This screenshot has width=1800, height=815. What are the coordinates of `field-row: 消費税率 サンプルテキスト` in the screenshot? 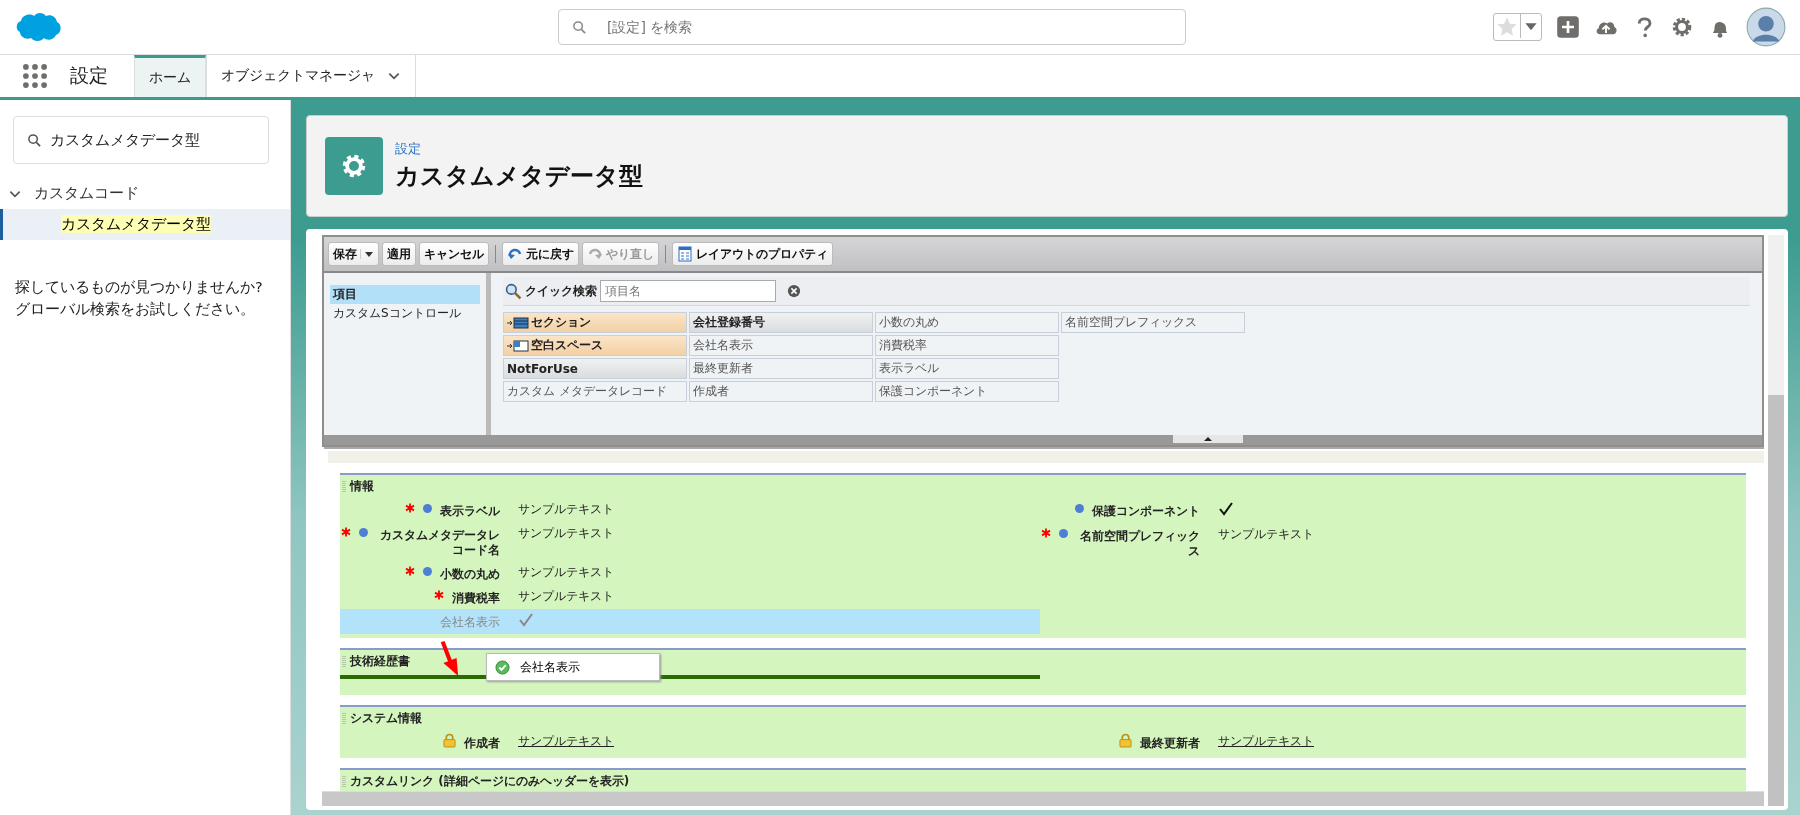 It's located at (690, 597).